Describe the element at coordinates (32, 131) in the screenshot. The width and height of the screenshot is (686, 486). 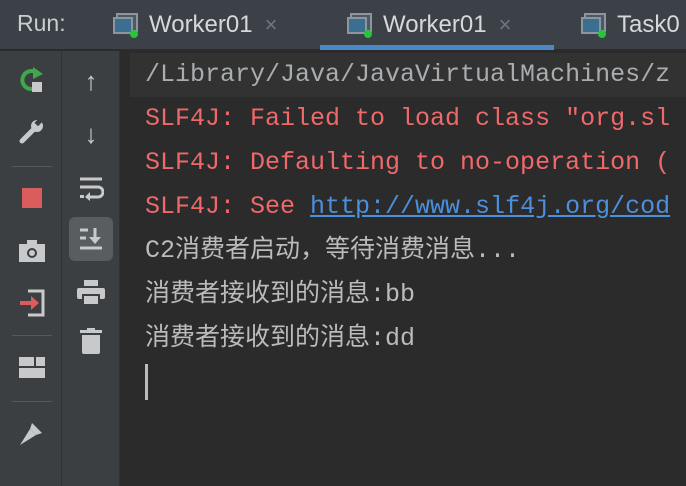
I see `wrench-icon` at that location.